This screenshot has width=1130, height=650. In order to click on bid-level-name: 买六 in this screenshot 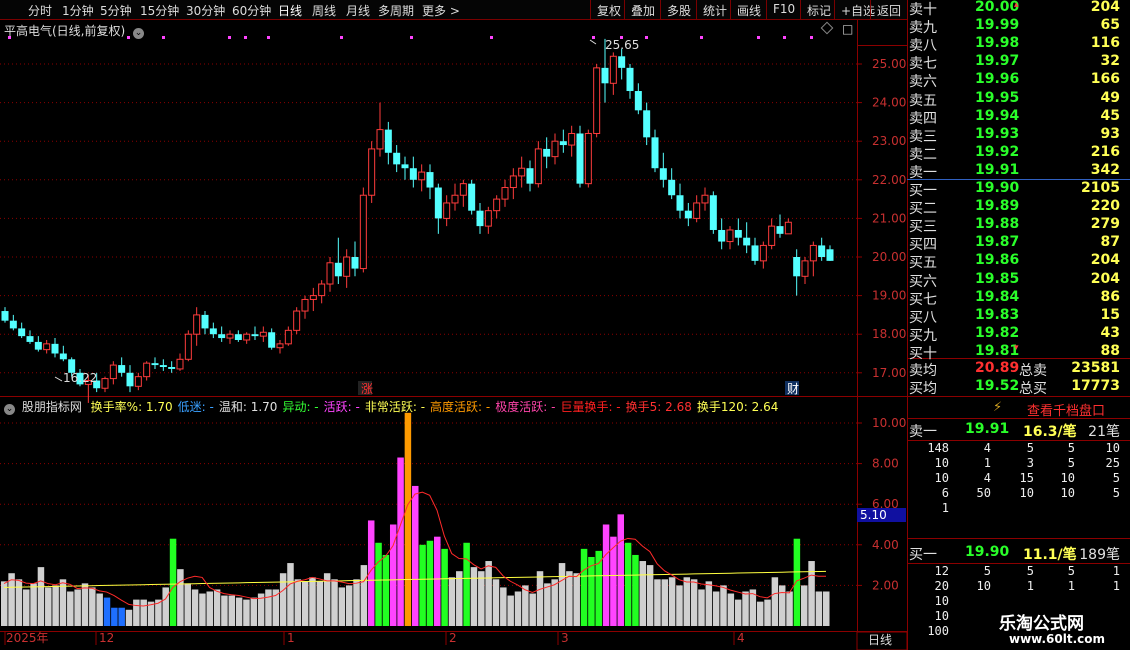, I will do `click(923, 281)`.